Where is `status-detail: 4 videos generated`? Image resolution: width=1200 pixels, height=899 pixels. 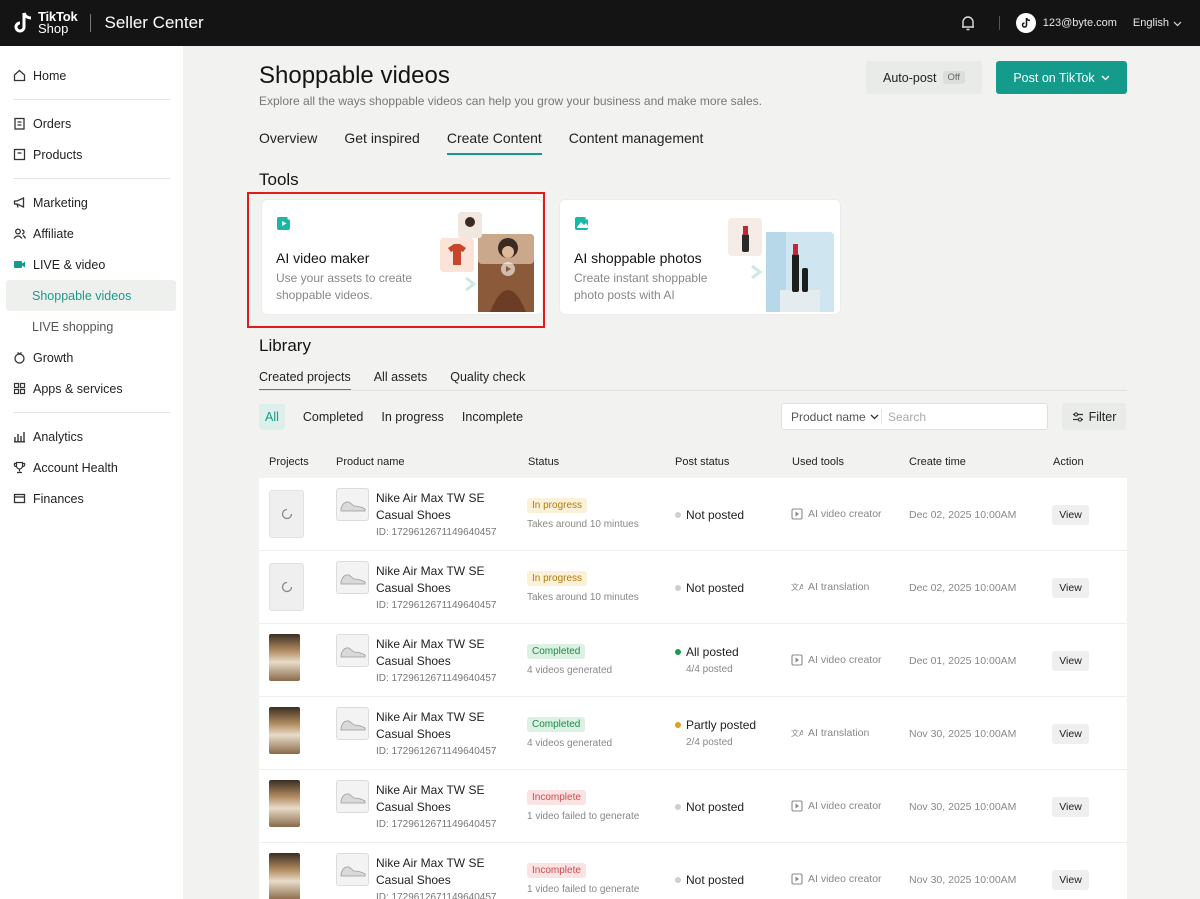
status-detail: 4 videos generated is located at coordinates (570, 670).